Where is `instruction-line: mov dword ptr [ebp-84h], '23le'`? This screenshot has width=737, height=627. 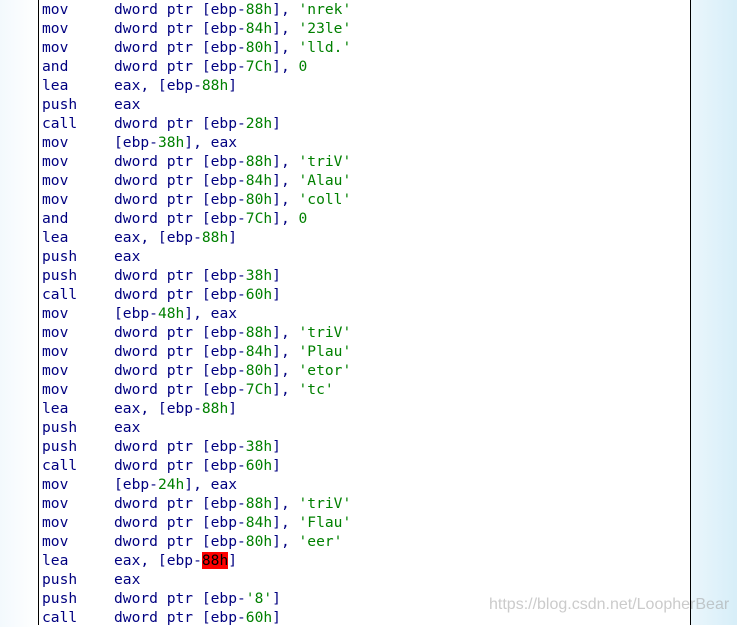 instruction-line: mov dword ptr [ebp-84h], '23le' is located at coordinates (196, 28).